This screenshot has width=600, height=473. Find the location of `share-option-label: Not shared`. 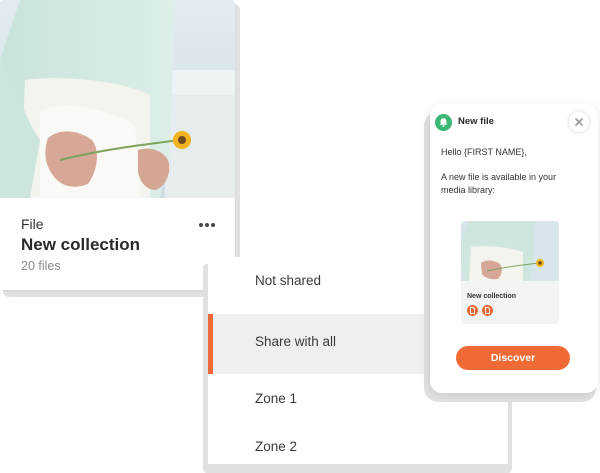

share-option-label: Not shared is located at coordinates (288, 280).